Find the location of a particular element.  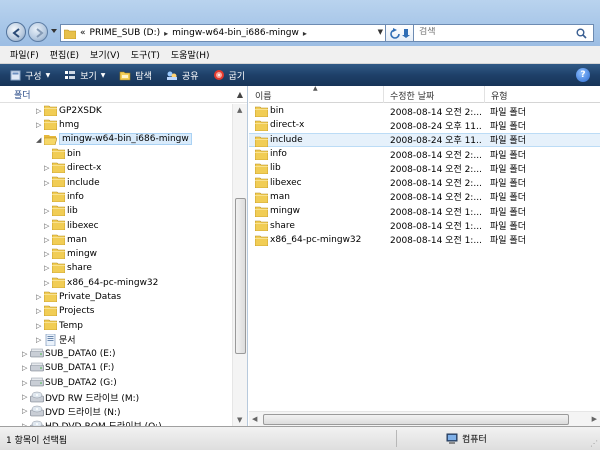

tree-item: ▷ Private_Datas is located at coordinates (116, 297).